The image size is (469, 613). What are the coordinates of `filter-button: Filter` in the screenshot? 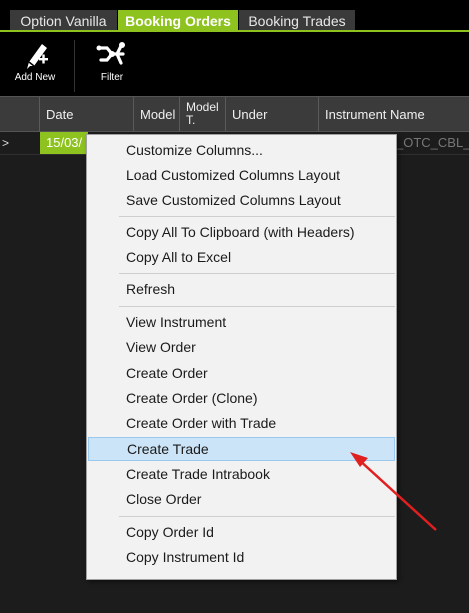 It's located at (112, 60).